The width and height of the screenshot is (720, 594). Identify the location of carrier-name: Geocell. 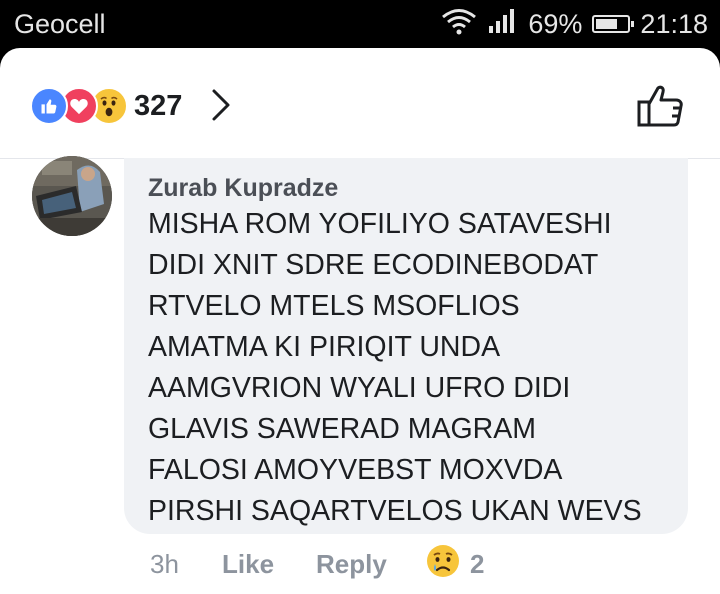
(60, 24).